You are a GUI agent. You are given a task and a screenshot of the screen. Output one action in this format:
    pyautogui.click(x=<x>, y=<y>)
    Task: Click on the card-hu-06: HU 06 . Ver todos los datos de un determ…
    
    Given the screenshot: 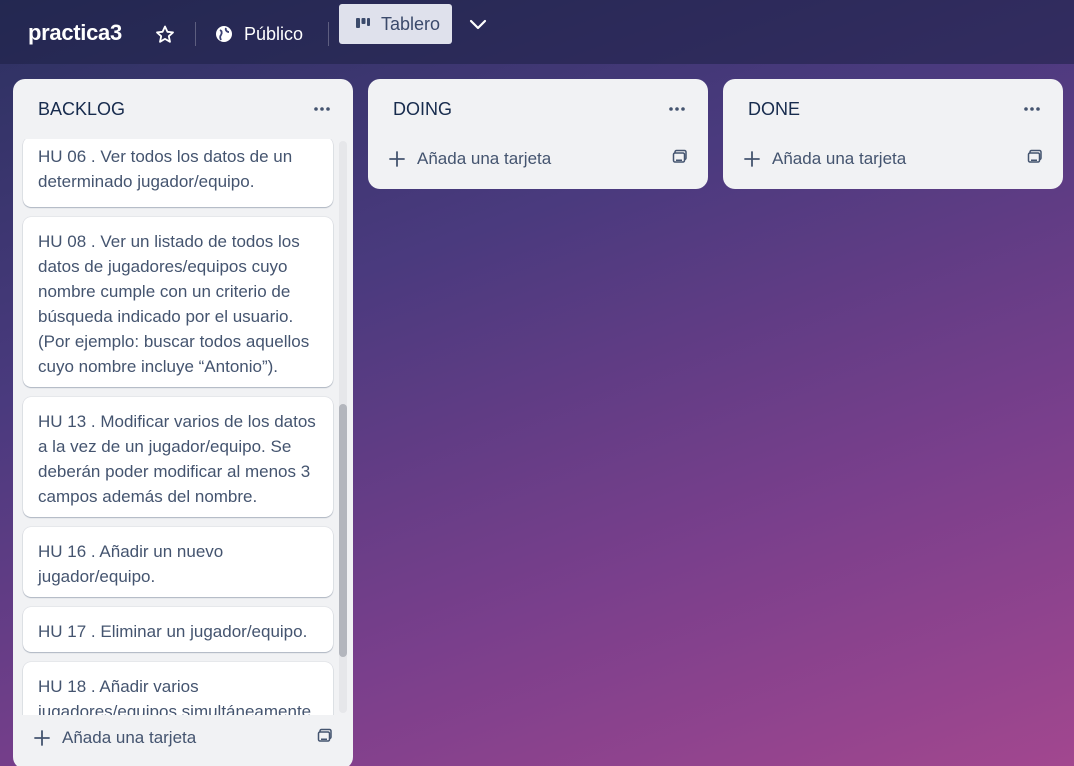 What is the action you would take?
    pyautogui.click(x=178, y=173)
    